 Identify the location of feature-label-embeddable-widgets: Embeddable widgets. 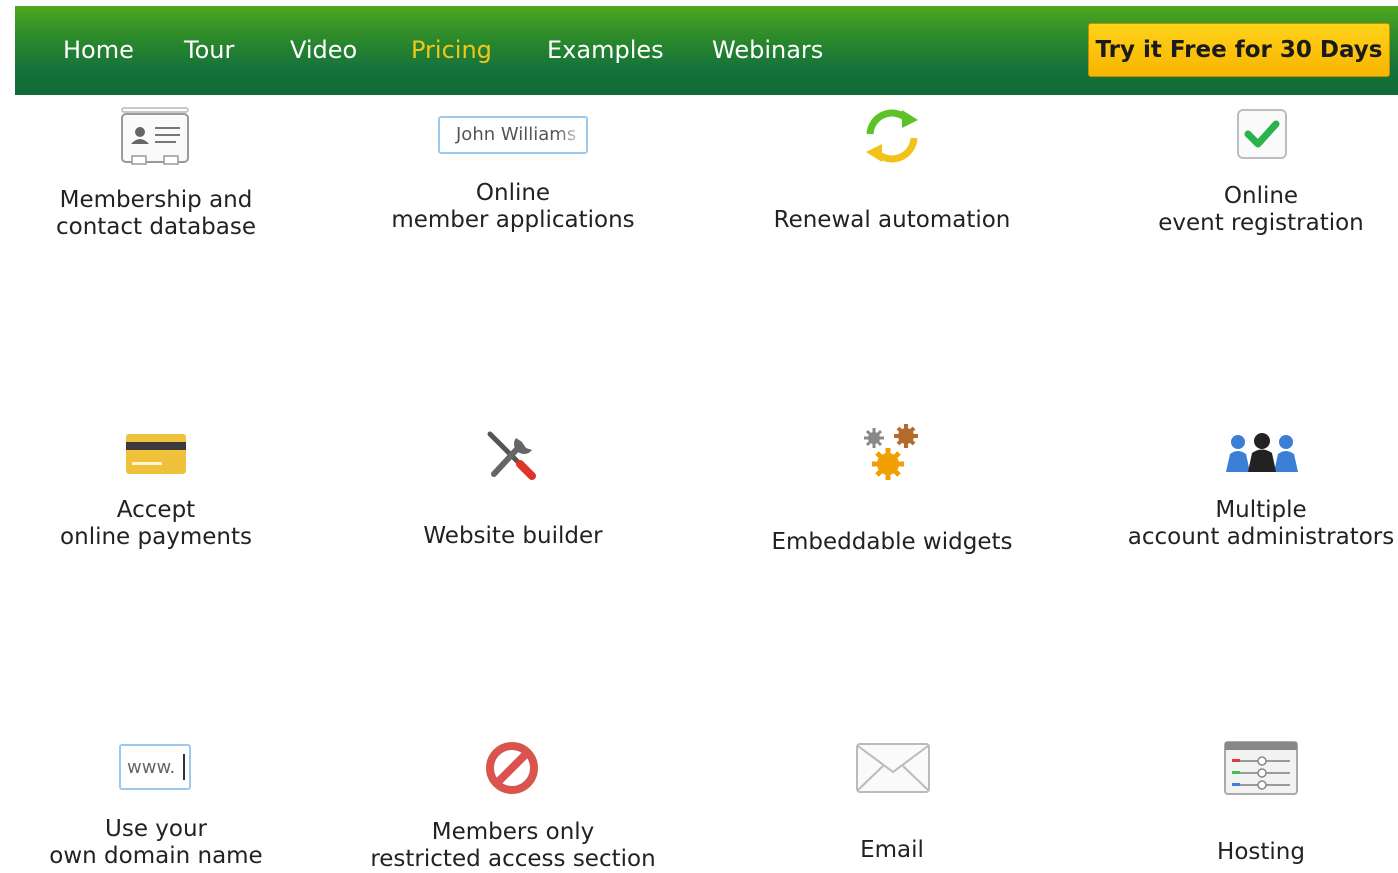
(892, 542).